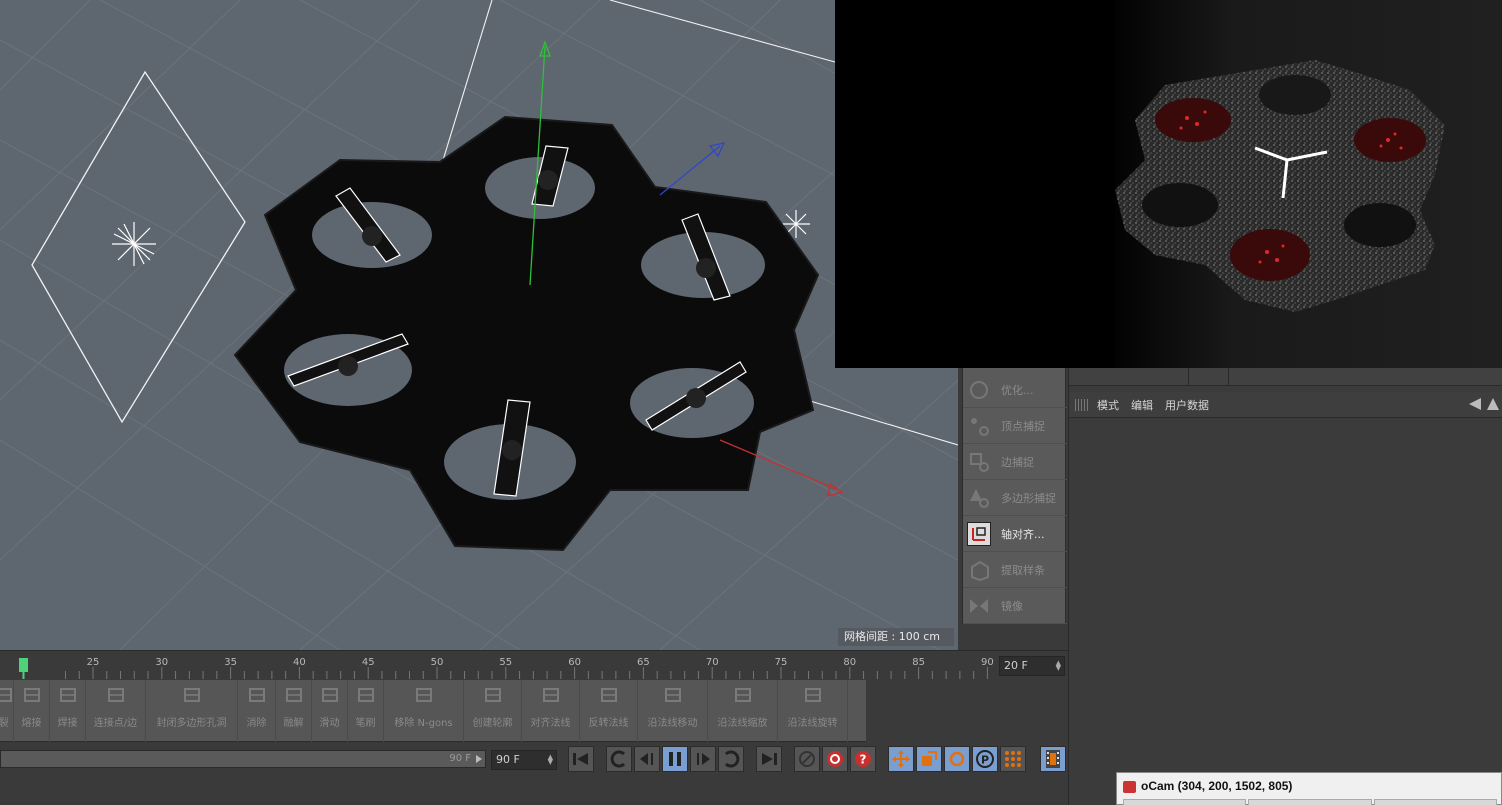 This screenshot has height=805, width=1502. Describe the element at coordinates (979, 498) in the screenshot. I see `polygon-snap-icon` at that location.